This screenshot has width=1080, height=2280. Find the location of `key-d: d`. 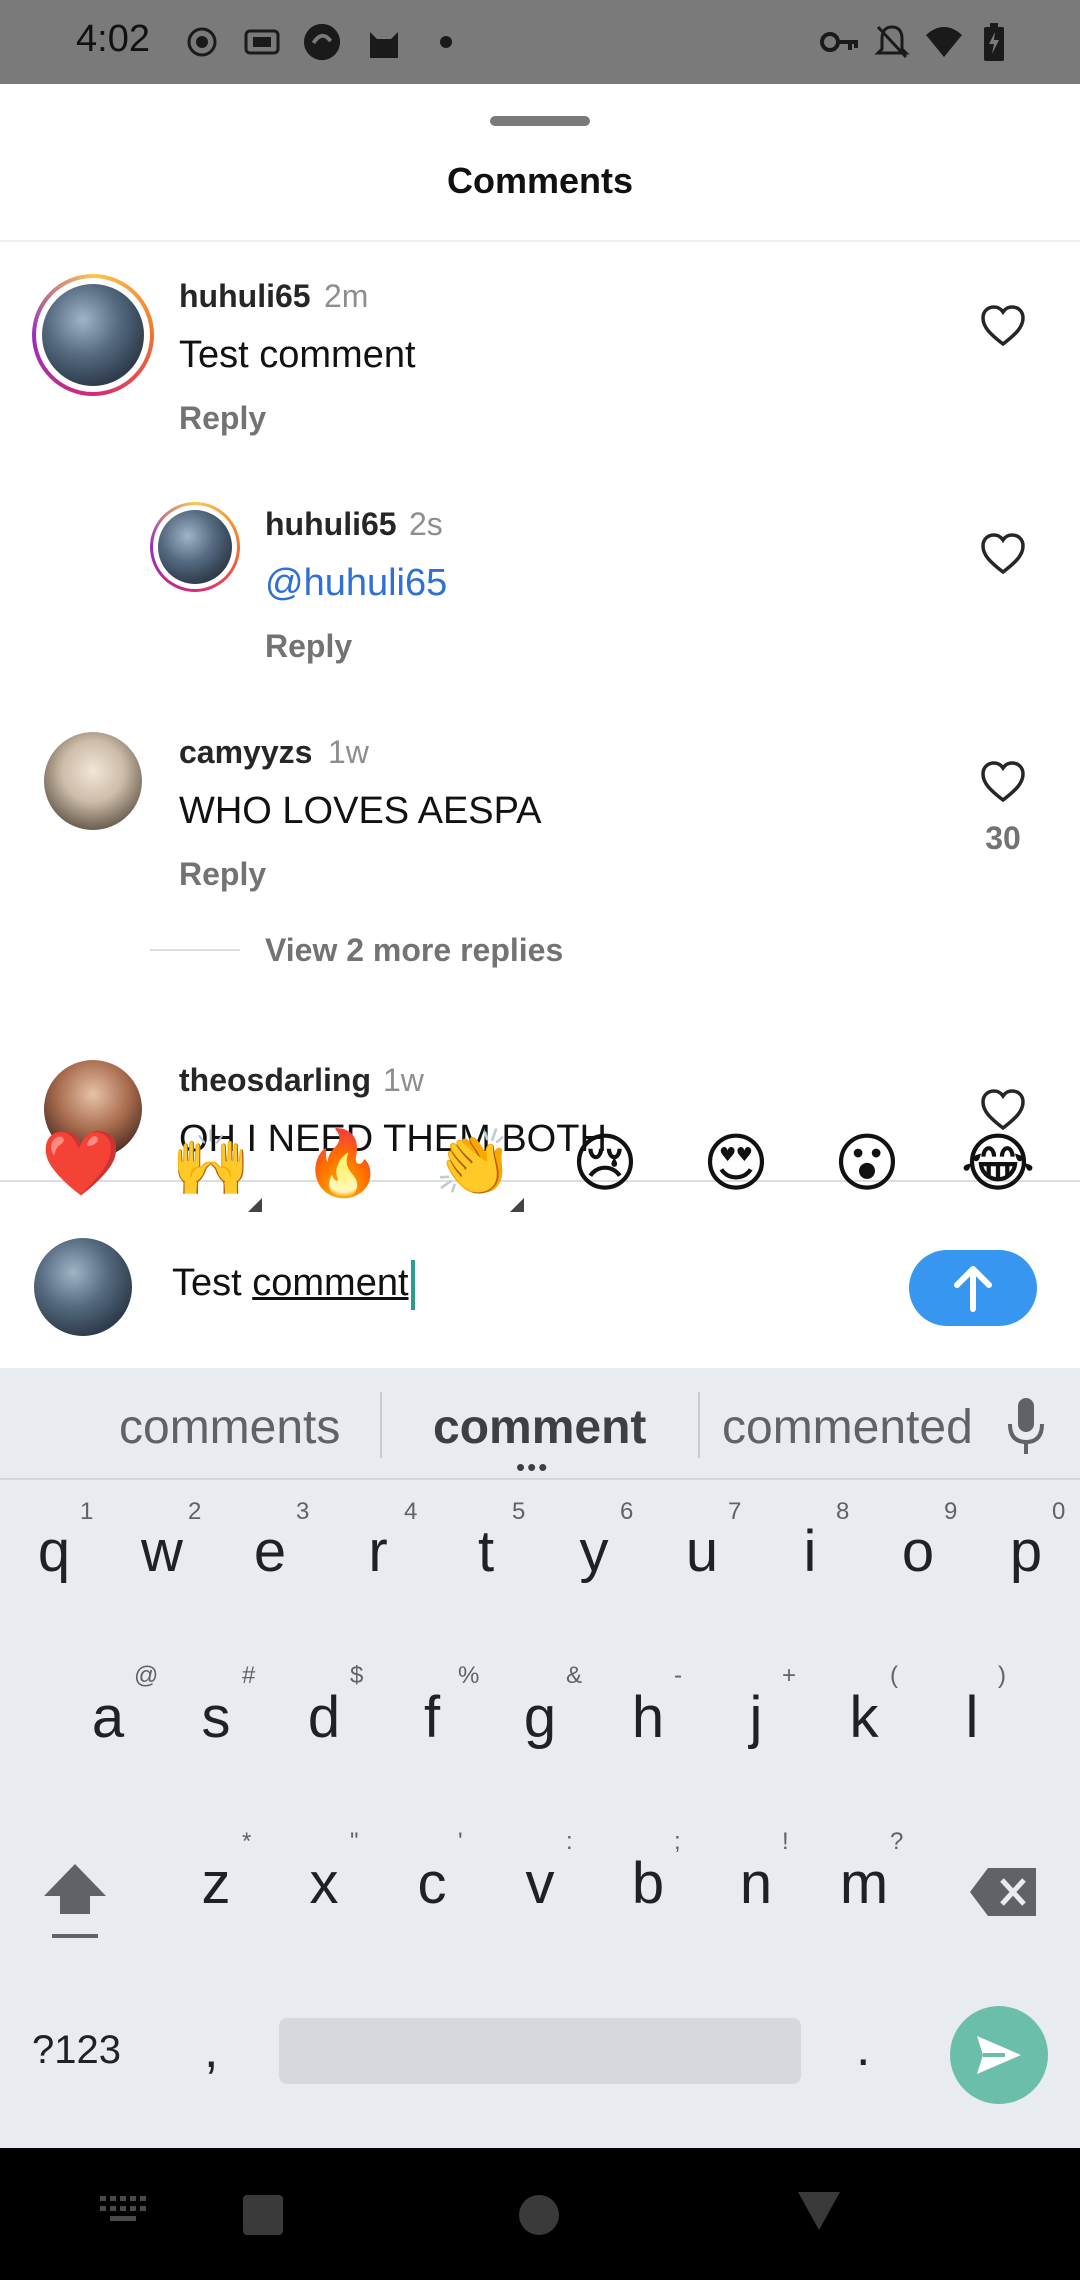

key-d: d is located at coordinates (324, 1717).